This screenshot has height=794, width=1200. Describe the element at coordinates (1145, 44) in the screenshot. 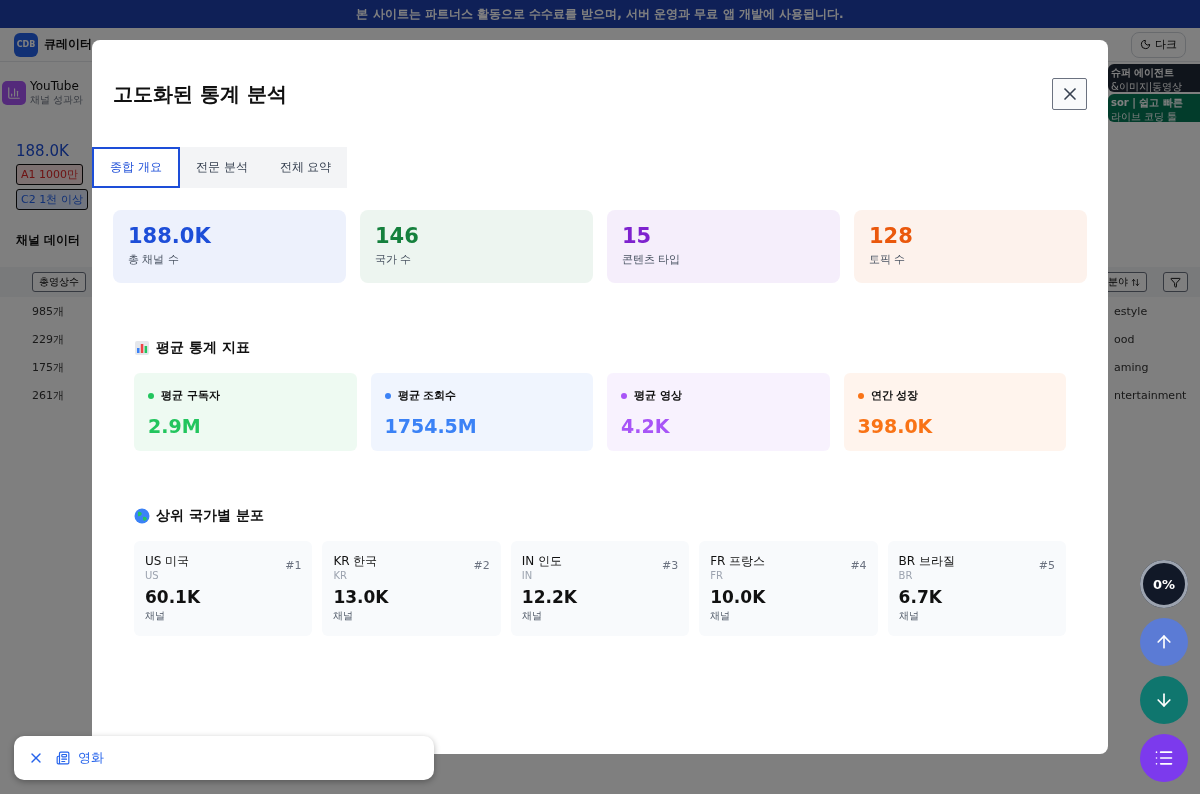

I see `moon-icon` at that location.